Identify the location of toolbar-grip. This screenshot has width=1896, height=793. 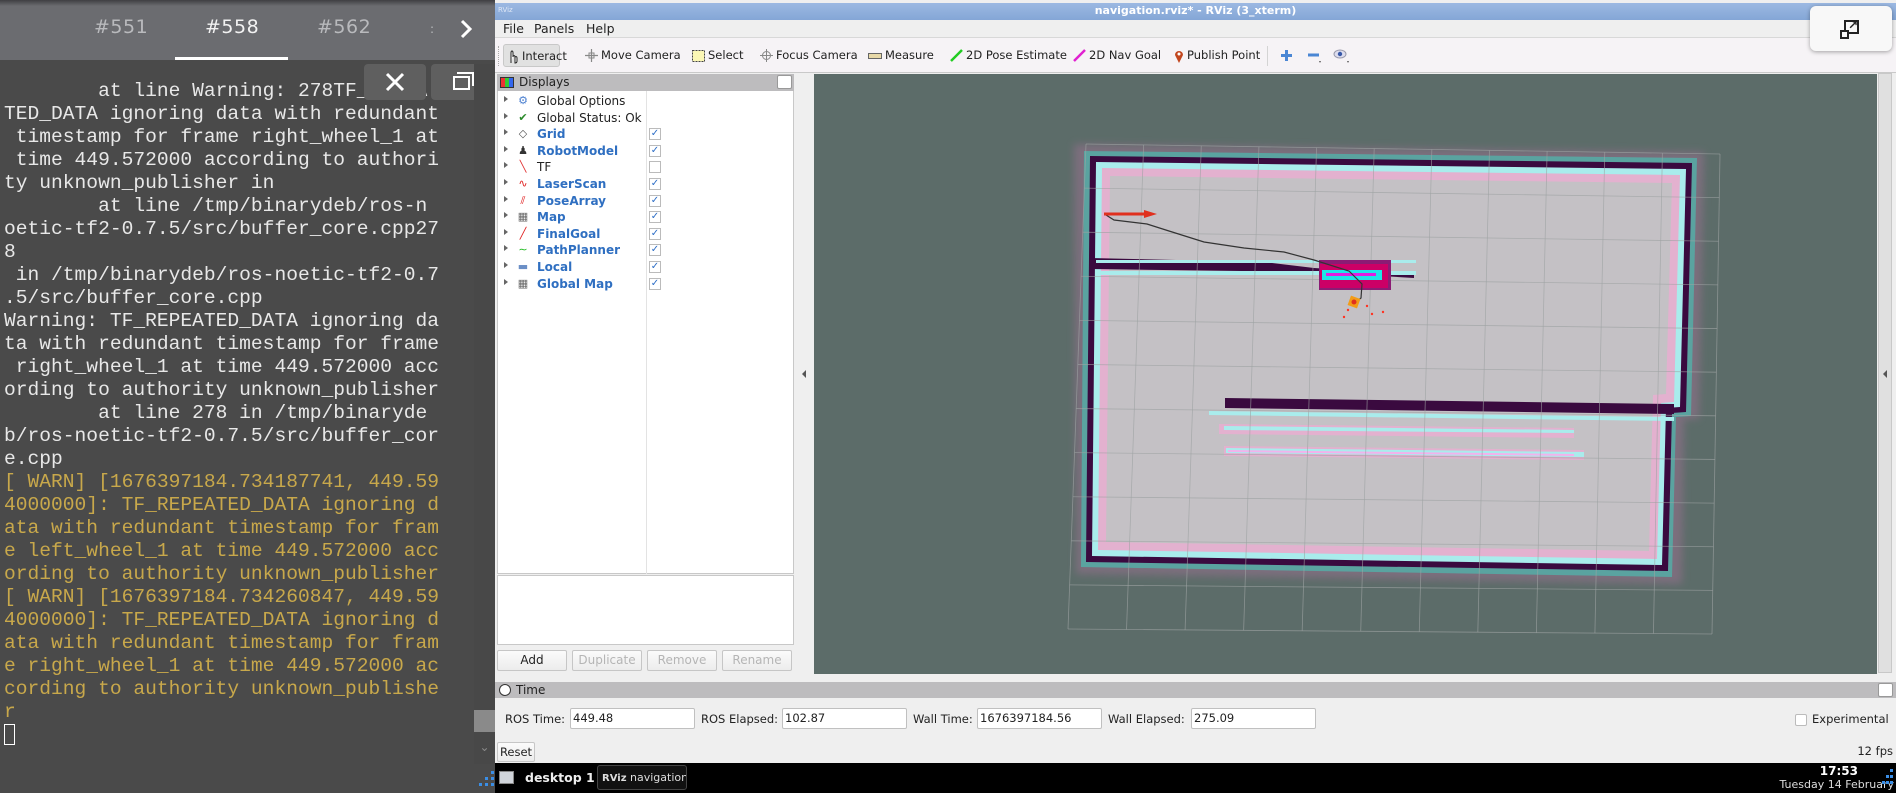
(499, 56).